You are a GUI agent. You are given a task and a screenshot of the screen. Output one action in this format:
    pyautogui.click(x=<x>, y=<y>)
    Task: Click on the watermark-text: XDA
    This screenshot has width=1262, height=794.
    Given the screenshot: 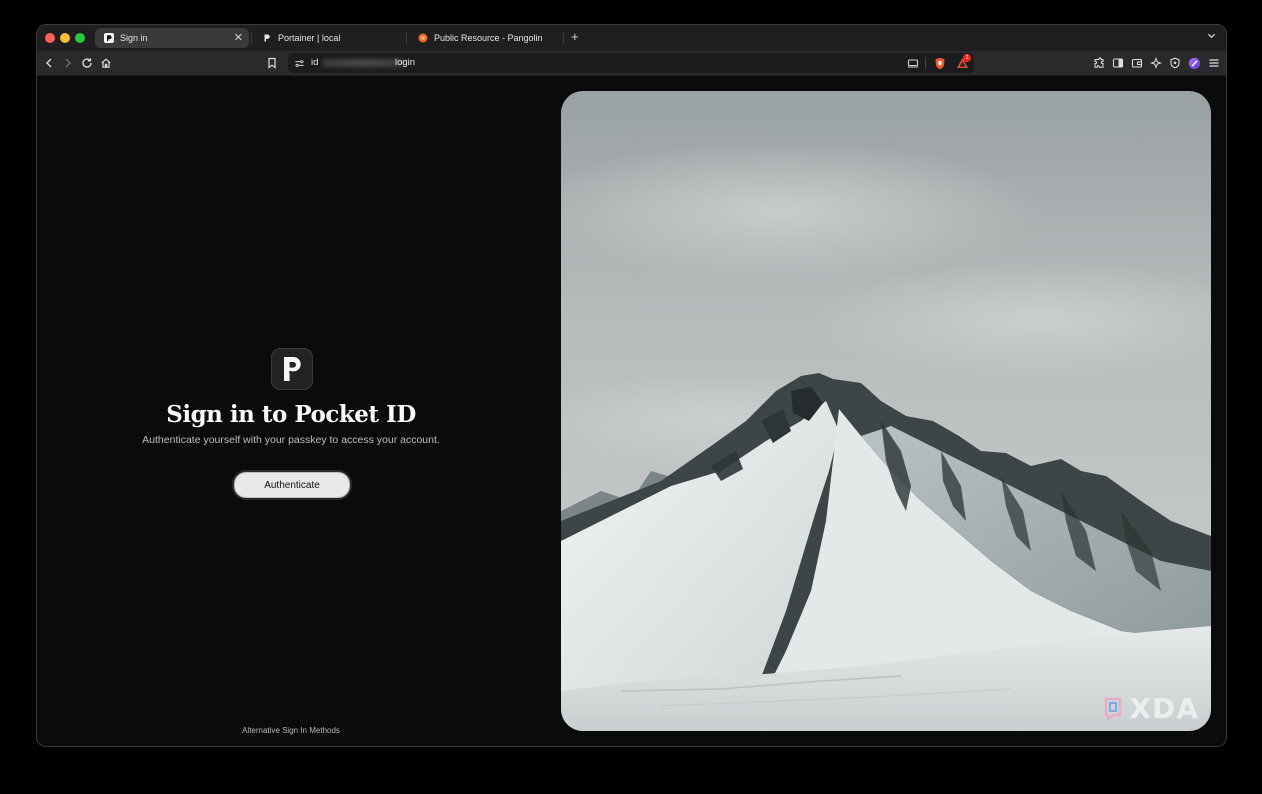 What is the action you would take?
    pyautogui.click(x=1164, y=708)
    